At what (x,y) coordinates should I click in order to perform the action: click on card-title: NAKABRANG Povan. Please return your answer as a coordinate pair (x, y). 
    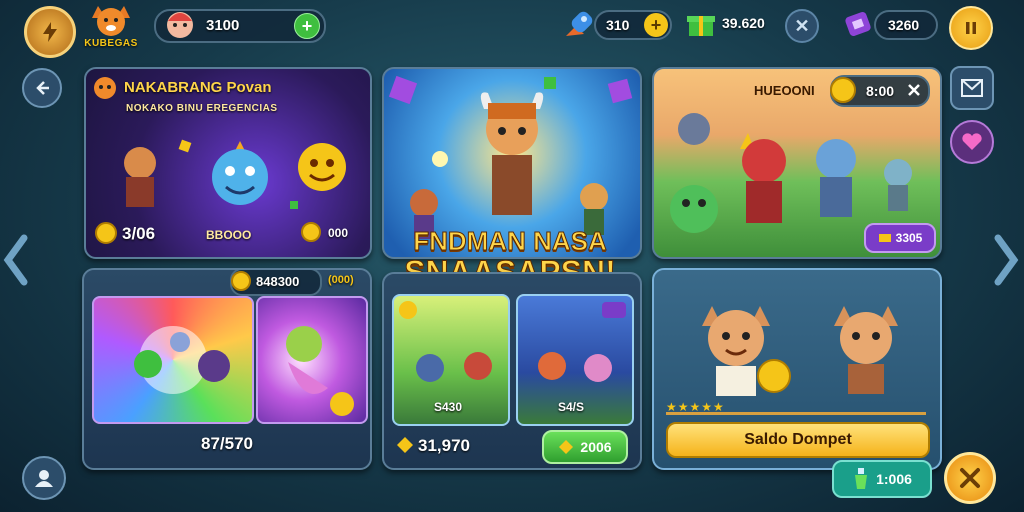
    Looking at the image, I should click on (198, 87).